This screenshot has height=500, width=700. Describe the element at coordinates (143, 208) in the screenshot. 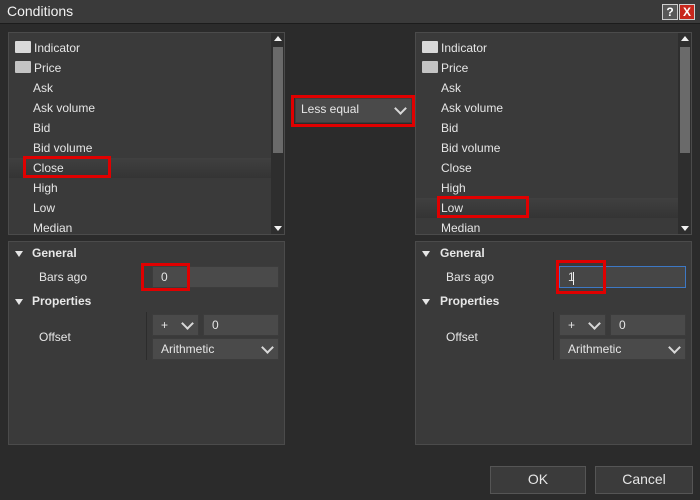

I see `tree-item-low: Low` at that location.